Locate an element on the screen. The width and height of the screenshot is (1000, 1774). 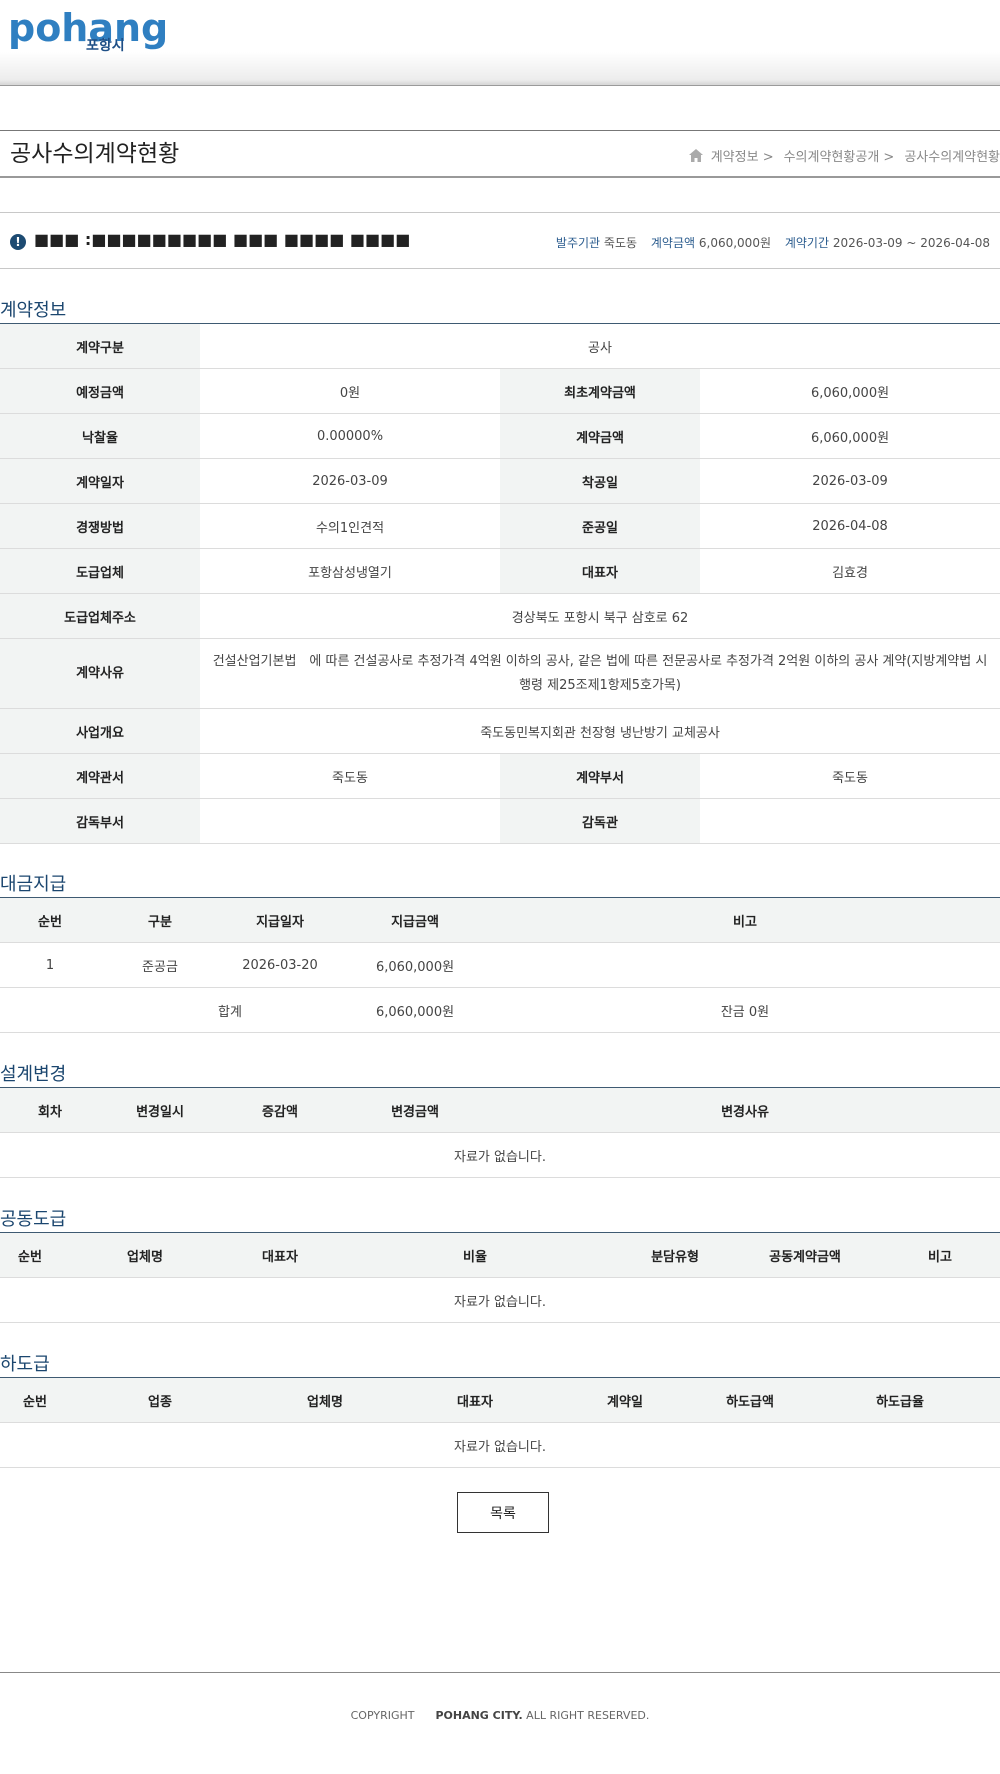
ceo-label: 대표자 is located at coordinates (600, 571).